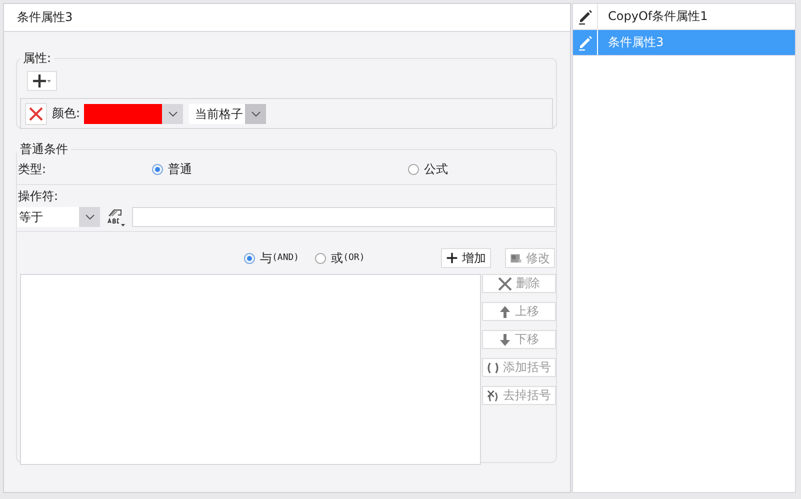 This screenshot has width=801, height=499. What do you see at coordinates (36, 113) in the screenshot?
I see `remove-attribute-button` at bounding box center [36, 113].